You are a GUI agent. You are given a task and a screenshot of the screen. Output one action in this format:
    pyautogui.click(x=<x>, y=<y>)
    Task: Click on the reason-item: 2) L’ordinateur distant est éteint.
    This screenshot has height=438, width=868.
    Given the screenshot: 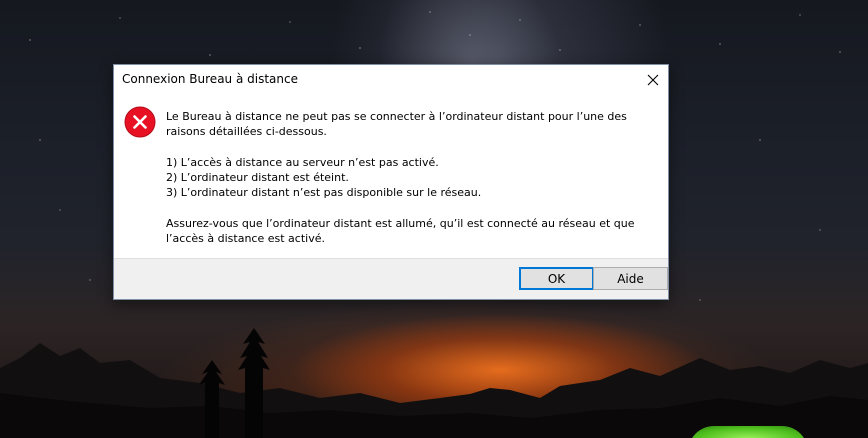 What is the action you would take?
    pyautogui.click(x=257, y=177)
    